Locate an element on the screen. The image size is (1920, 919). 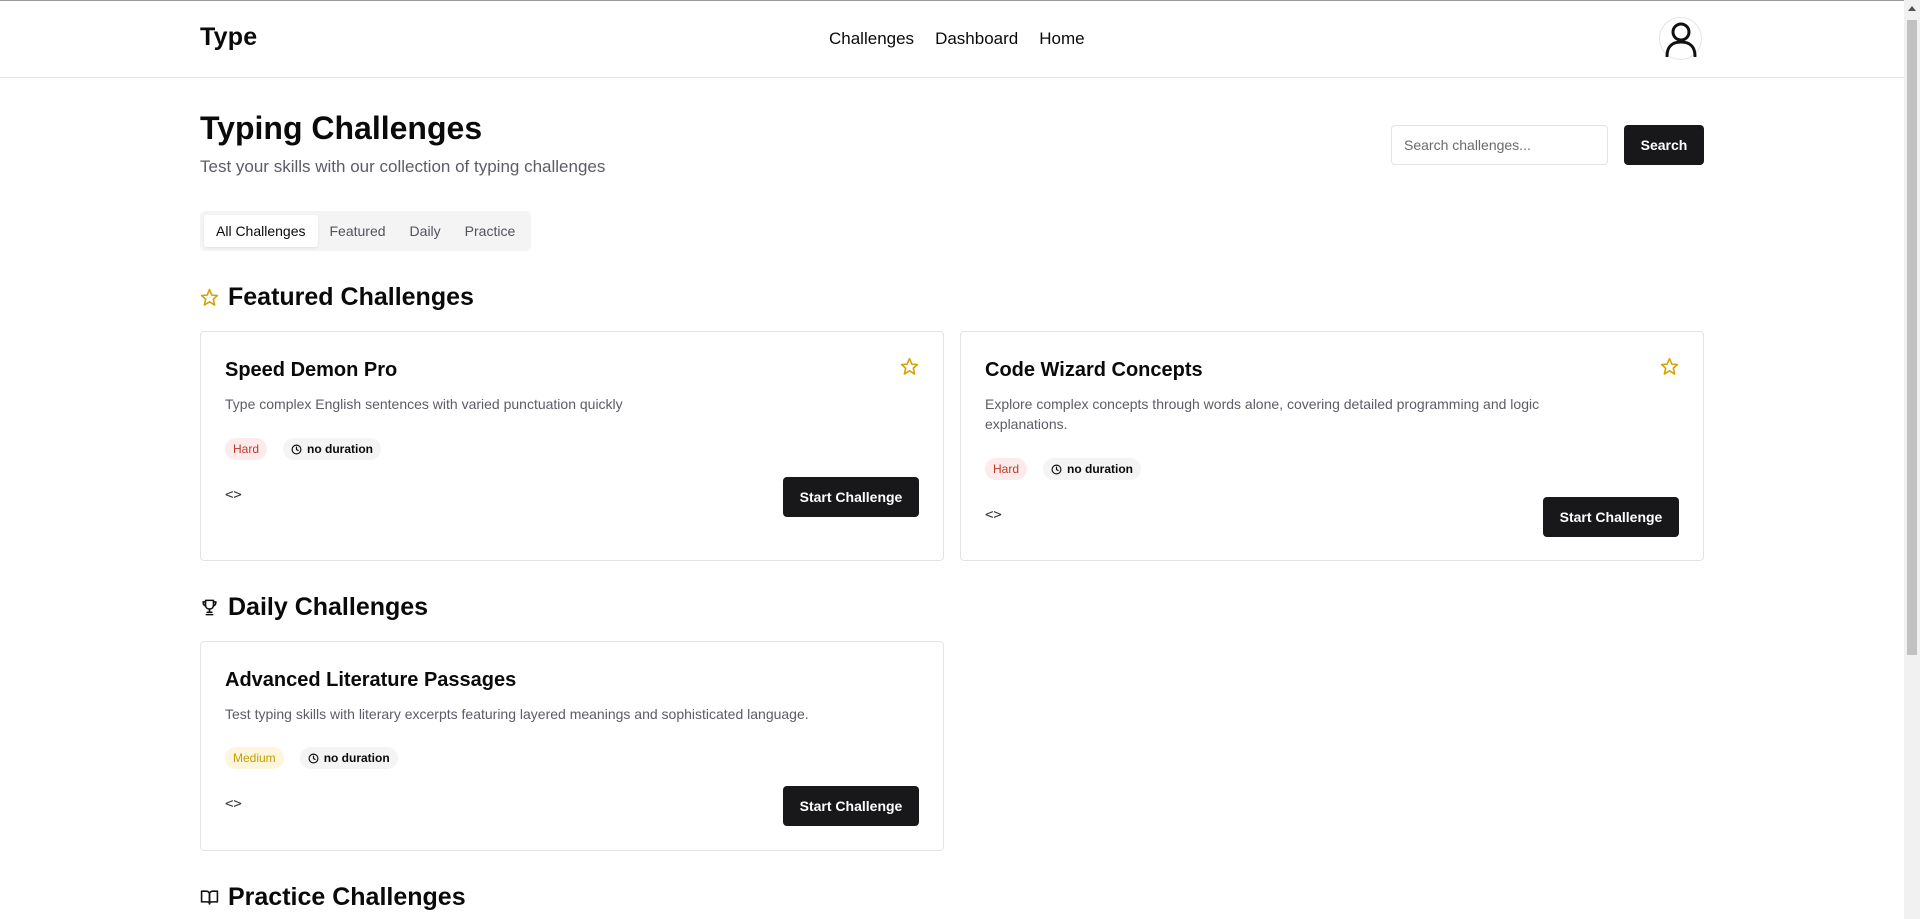
challenge-tabs: All Challenges Featured Daily Practice is located at coordinates (366, 231).